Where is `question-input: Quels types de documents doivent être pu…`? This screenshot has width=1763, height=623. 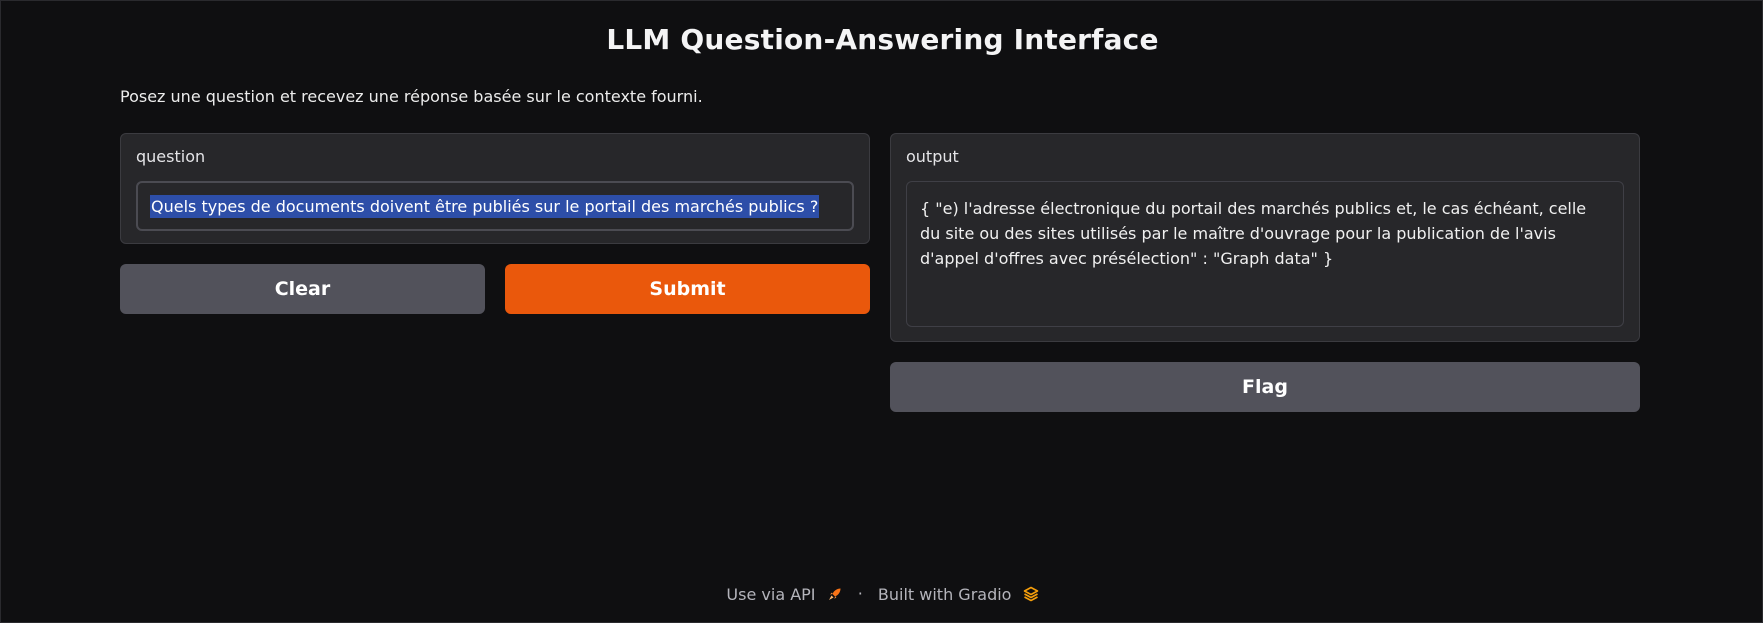 question-input: Quels types de documents doivent être pu… is located at coordinates (495, 206).